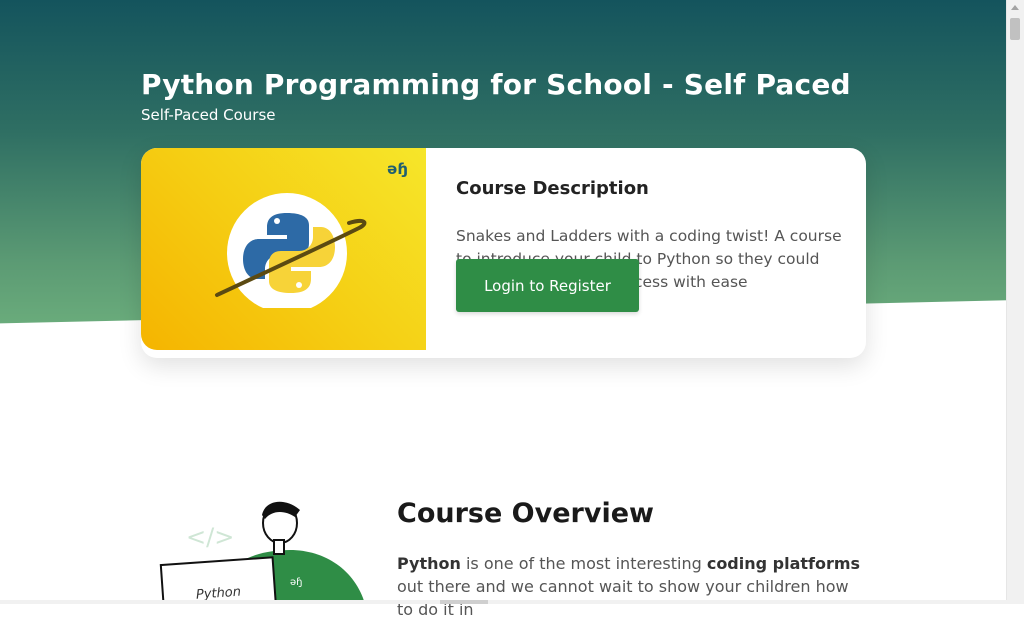 Image resolution: width=1024 pixels, height=621 pixels. Describe the element at coordinates (552, 188) in the screenshot. I see `course-description-heading: Course Description` at that location.